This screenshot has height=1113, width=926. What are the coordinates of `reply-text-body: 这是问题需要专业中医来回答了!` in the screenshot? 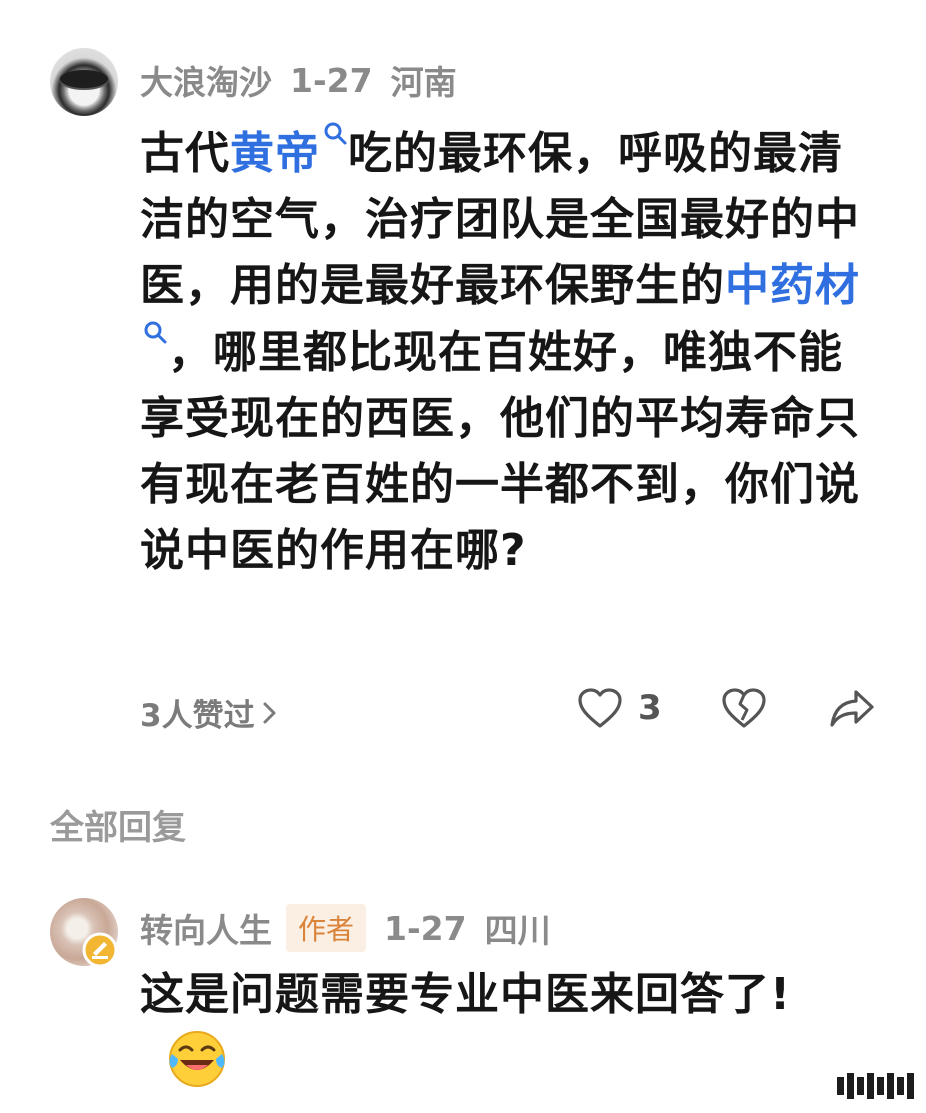 It's located at (466, 994).